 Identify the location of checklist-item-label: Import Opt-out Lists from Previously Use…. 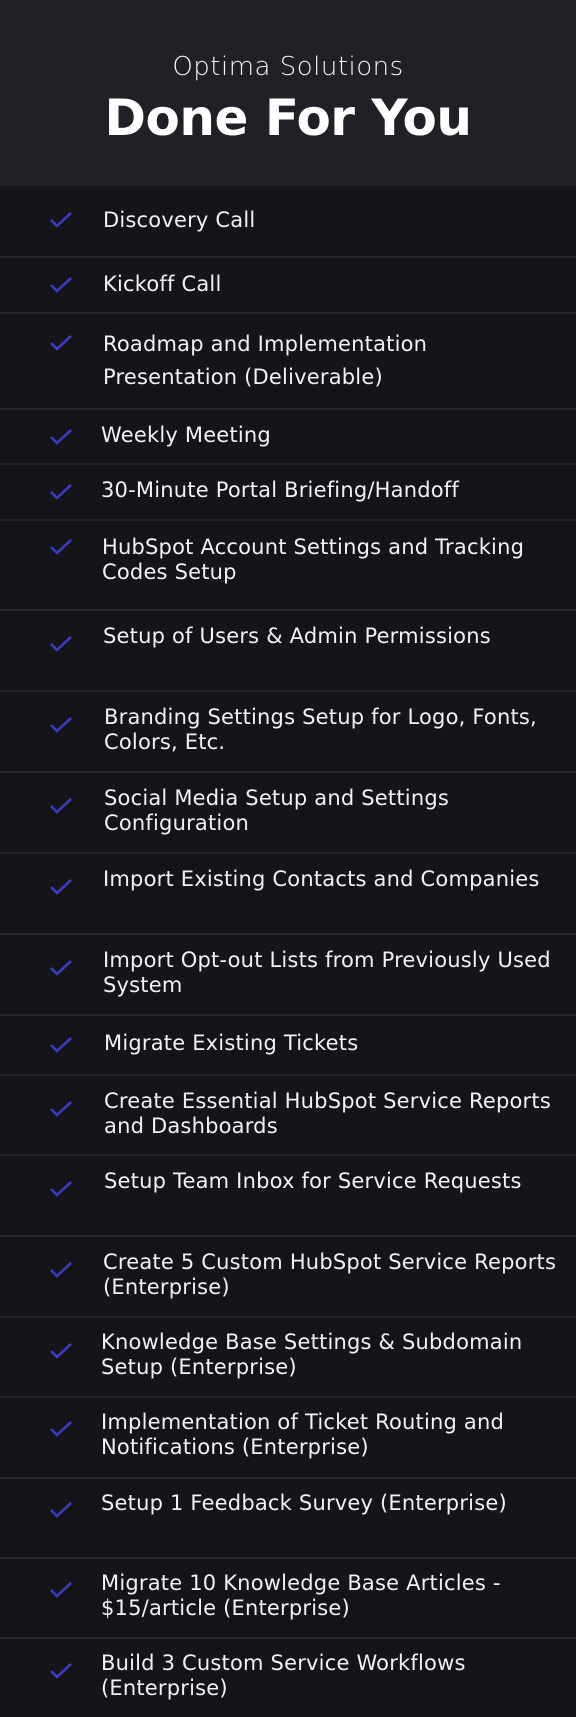
(327, 972).